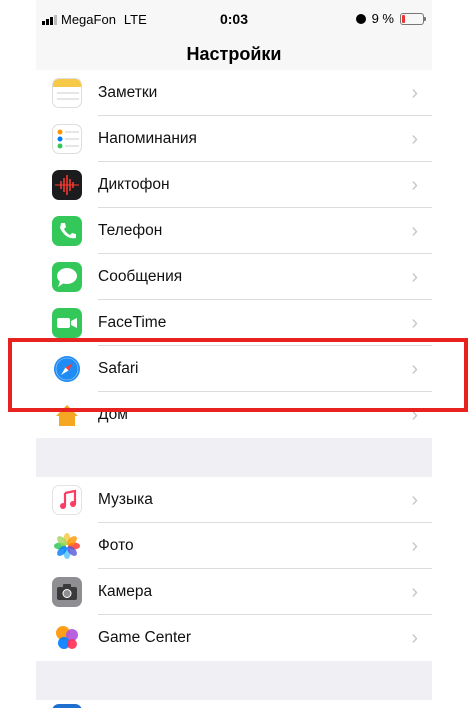  Describe the element at coordinates (67, 592) in the screenshot. I see `camera-icon` at that location.